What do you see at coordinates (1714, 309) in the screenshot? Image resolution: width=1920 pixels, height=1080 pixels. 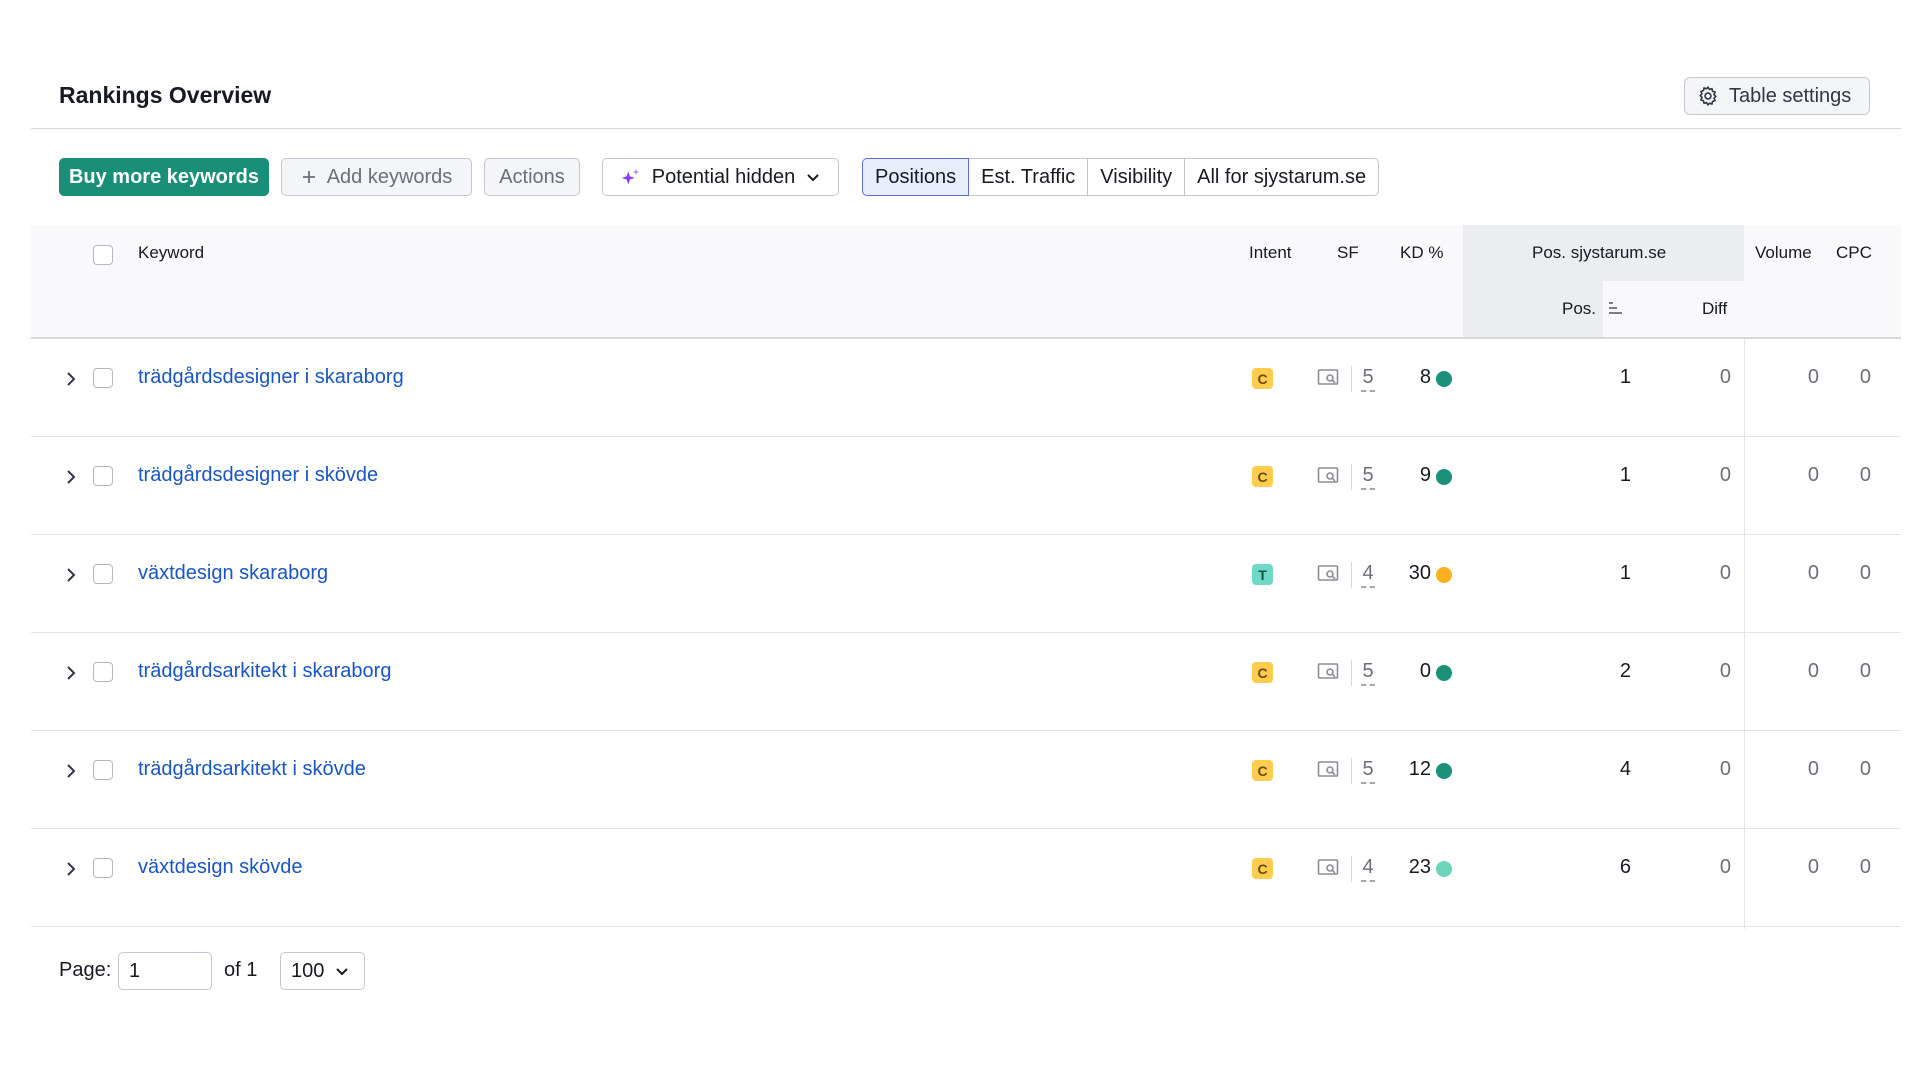 I see `column-diff: Diff` at bounding box center [1714, 309].